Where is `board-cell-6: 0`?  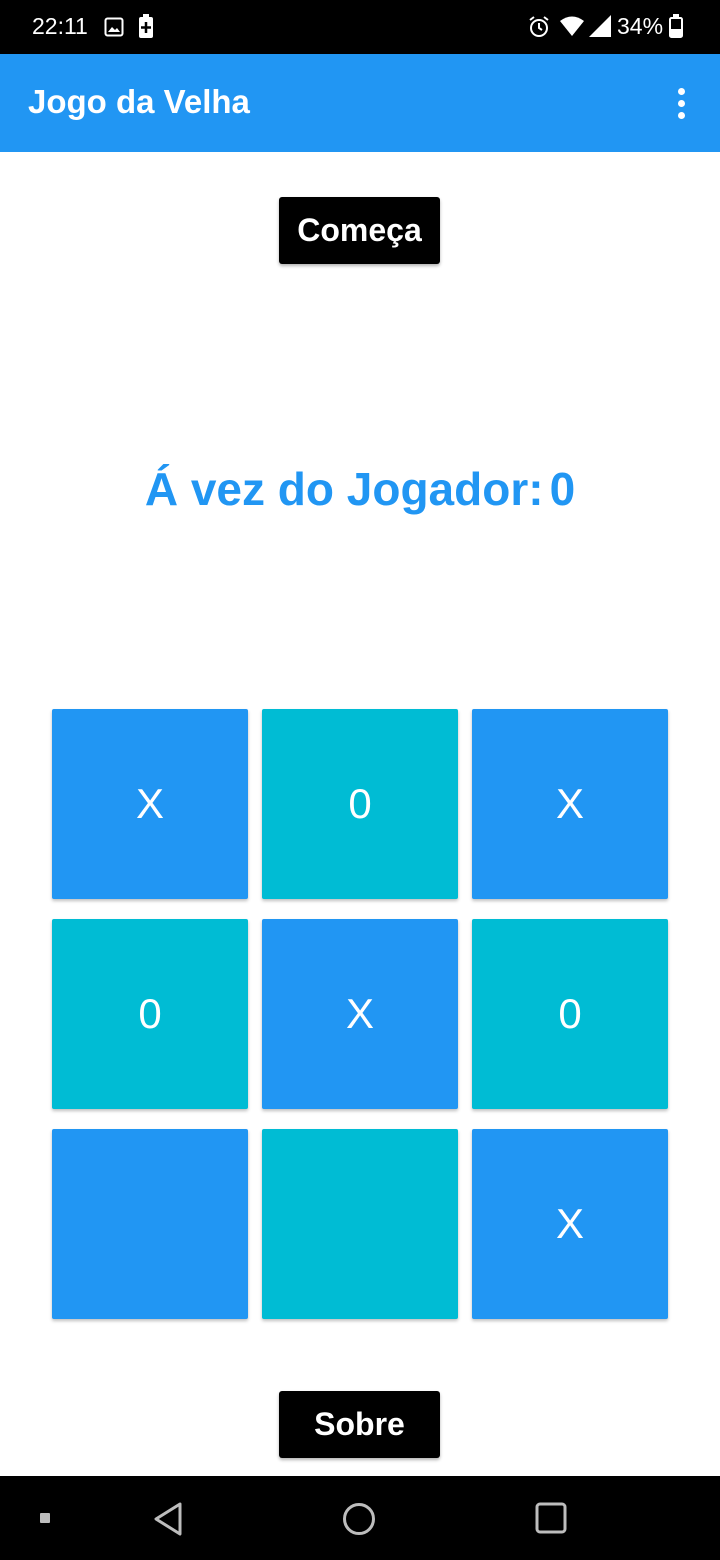
board-cell-6: 0 is located at coordinates (570, 1014).